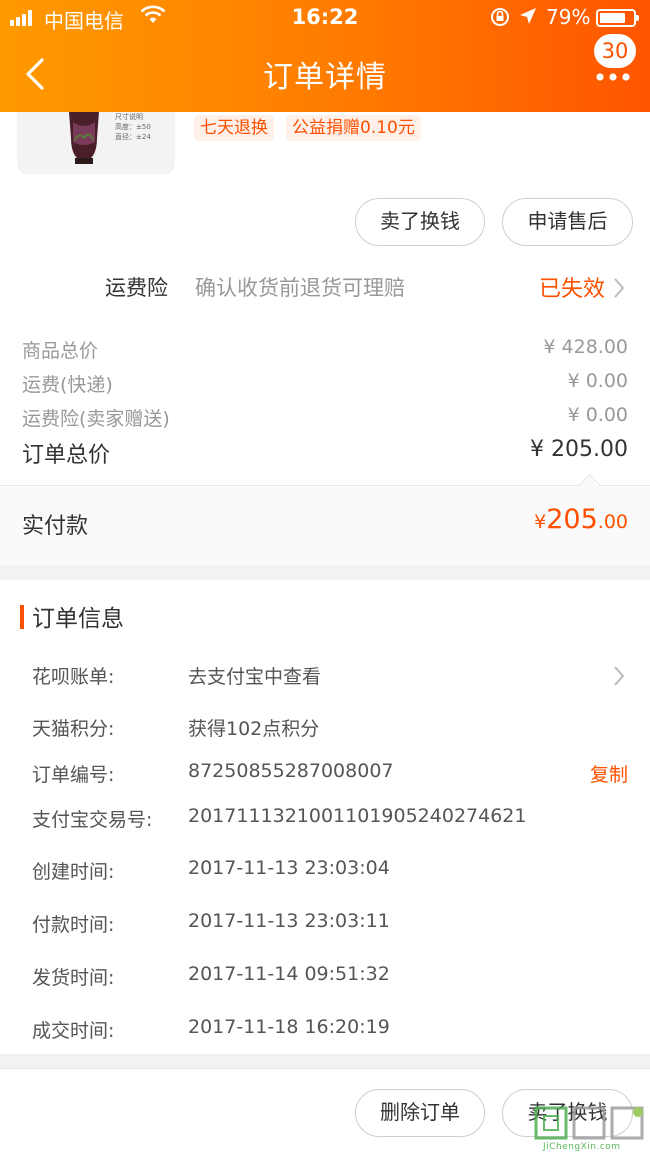 The image size is (650, 1156). What do you see at coordinates (325, 677) in the screenshot?
I see `huabei-bill-row: 花呗账单: 去支付宝中查看` at bounding box center [325, 677].